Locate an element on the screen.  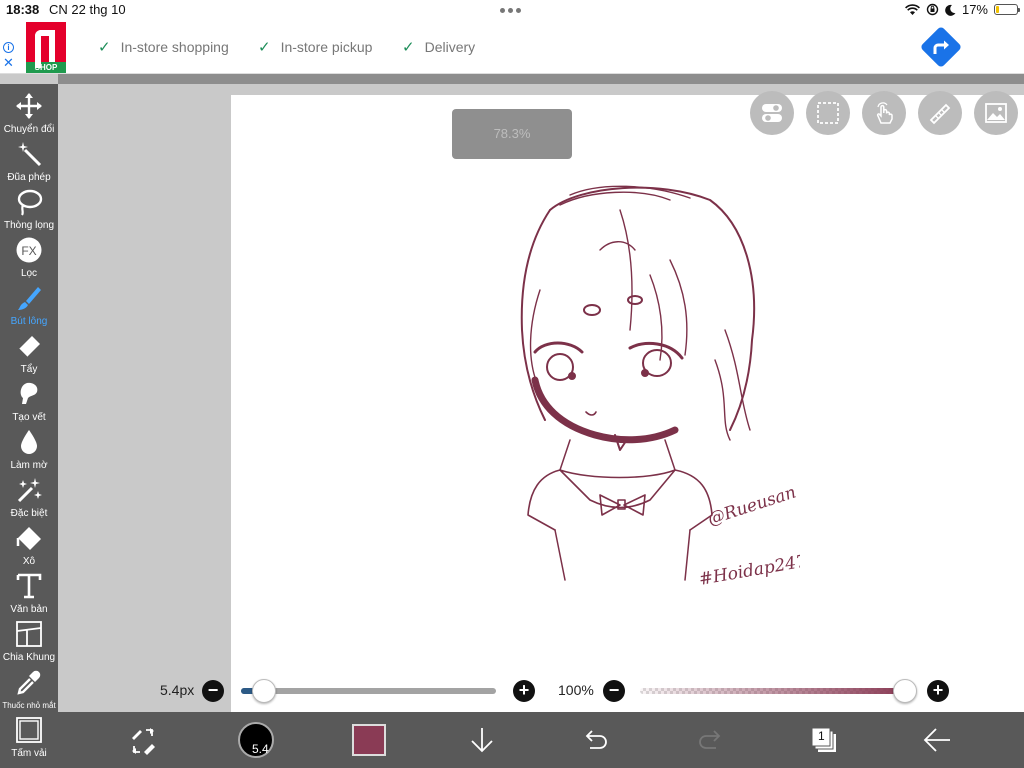
hashtag-text: #Hoidap247 is located at coordinates (748, 570).